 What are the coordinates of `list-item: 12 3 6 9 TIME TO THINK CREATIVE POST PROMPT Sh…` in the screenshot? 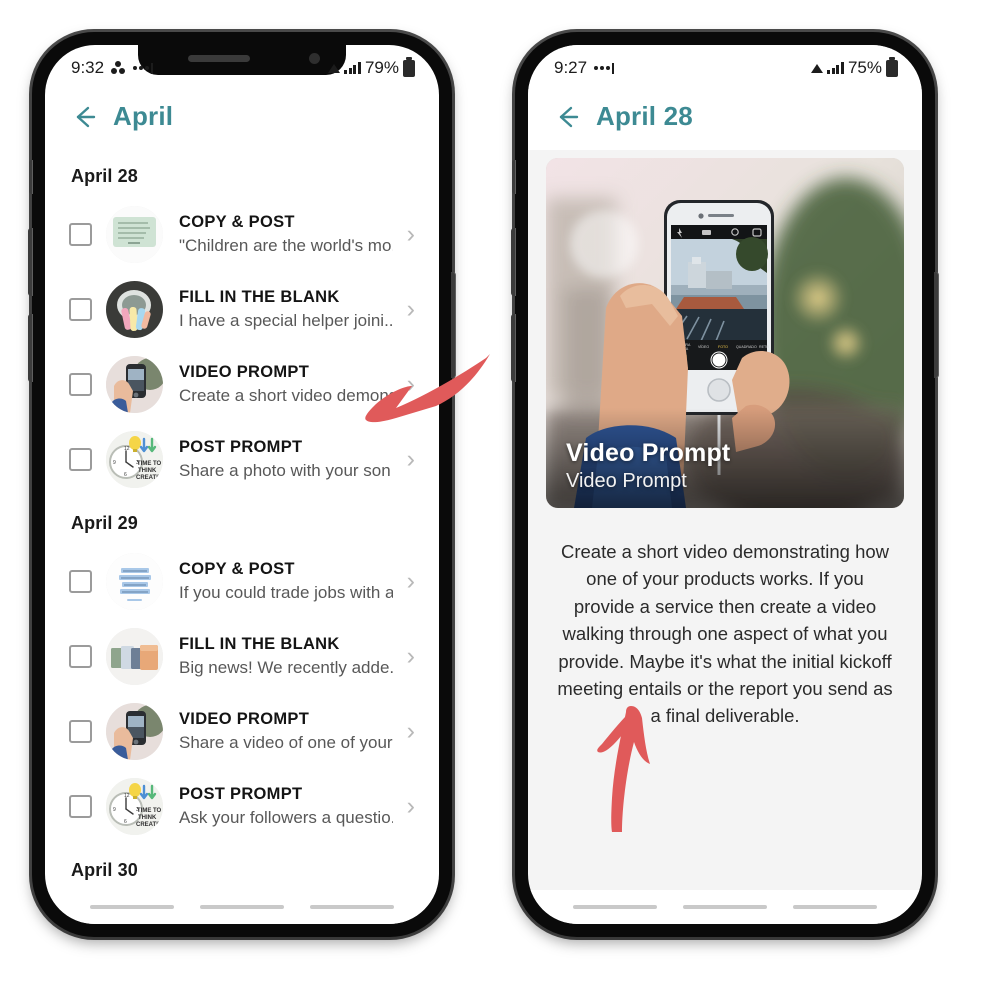 It's located at (242, 459).